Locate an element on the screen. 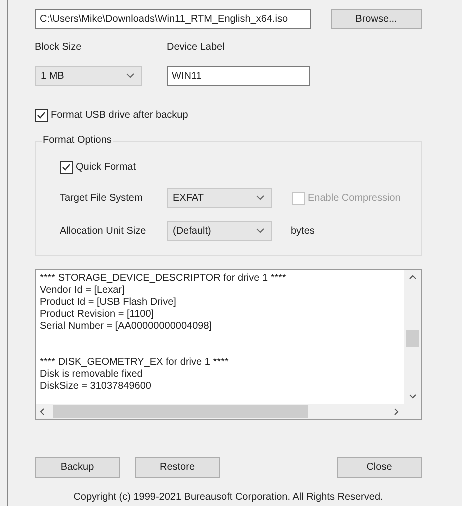 The width and height of the screenshot is (462, 506). file-system-dropdown: EXFAT is located at coordinates (219, 198).